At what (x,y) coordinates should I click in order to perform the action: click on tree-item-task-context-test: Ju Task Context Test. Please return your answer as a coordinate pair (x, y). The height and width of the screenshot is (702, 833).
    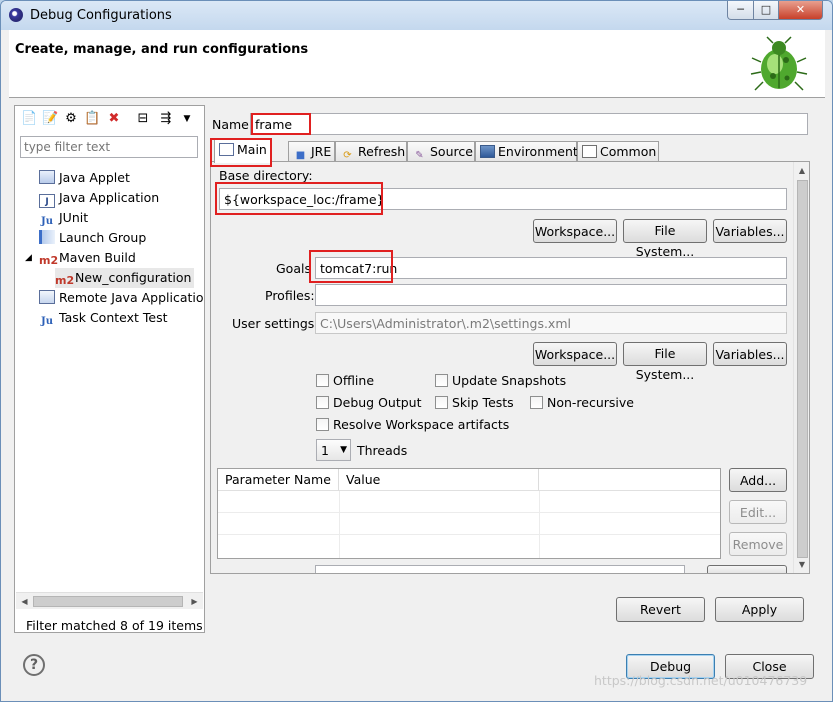
    Looking at the image, I should click on (103, 318).